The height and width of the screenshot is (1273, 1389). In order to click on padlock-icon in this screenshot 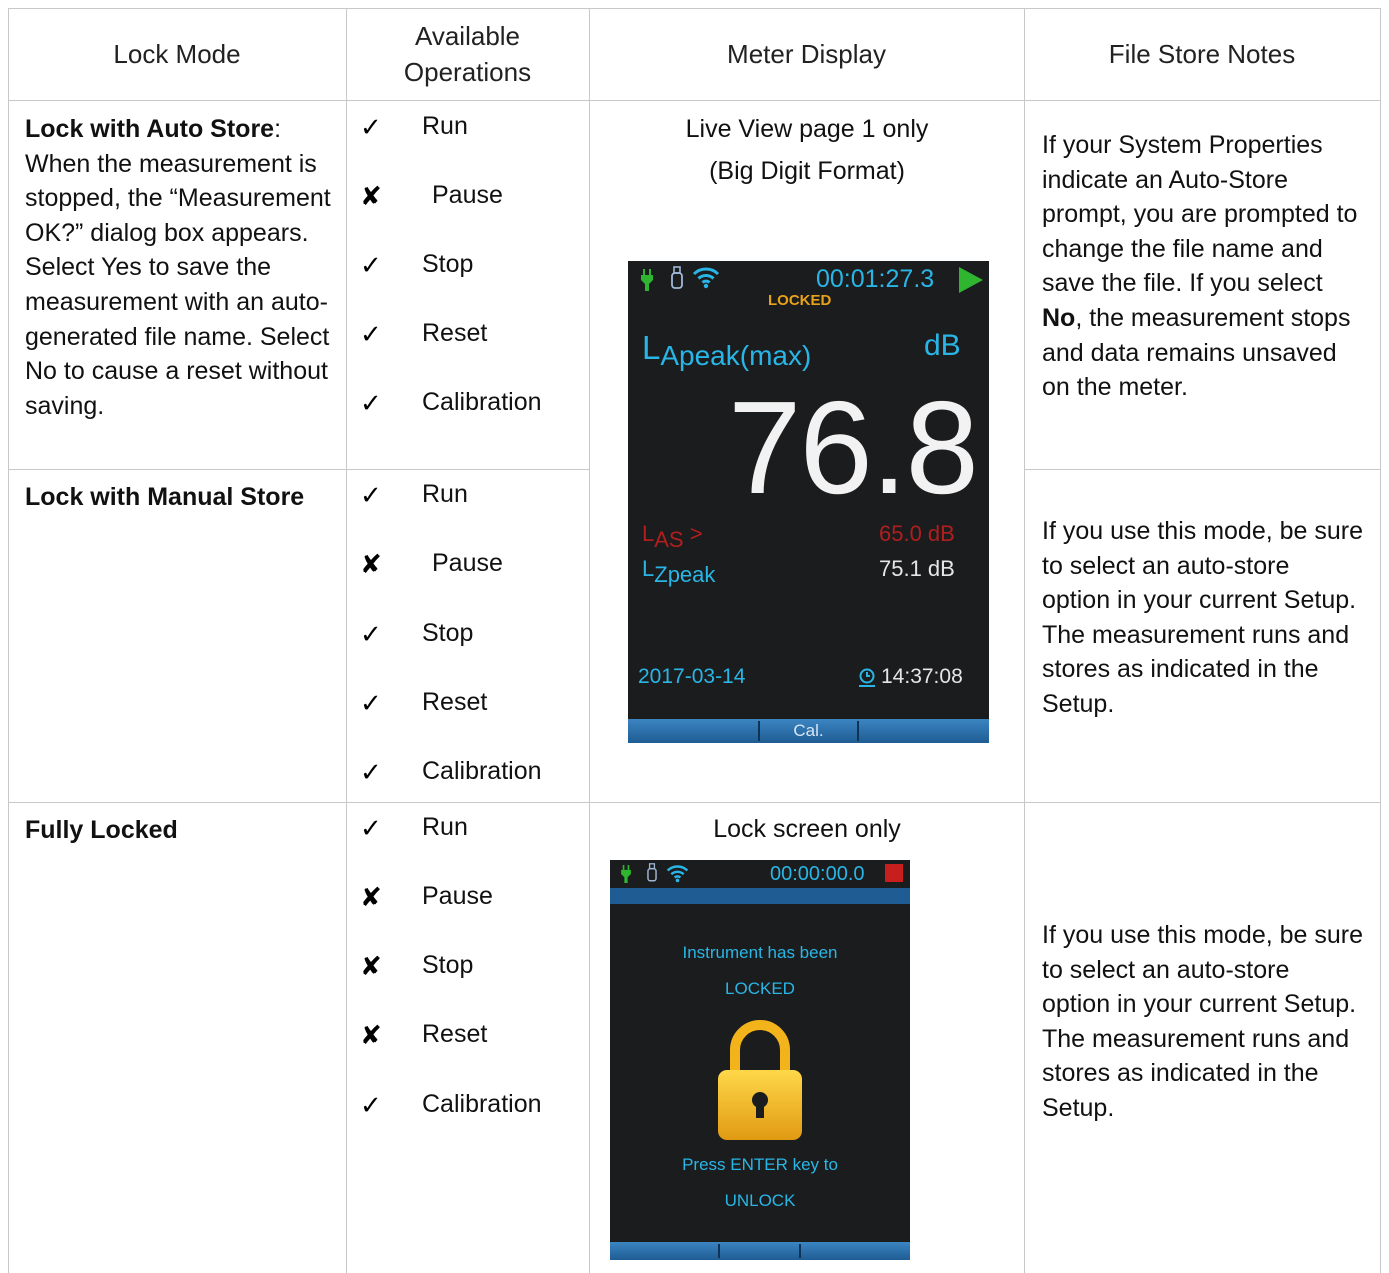, I will do `click(760, 1080)`.